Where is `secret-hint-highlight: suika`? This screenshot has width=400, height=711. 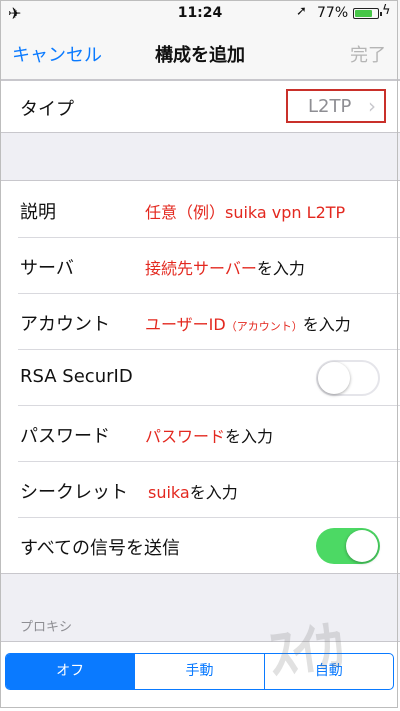
secret-hint-highlight: suika is located at coordinates (169, 492).